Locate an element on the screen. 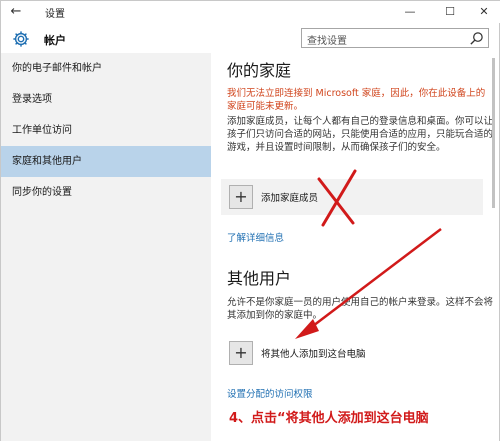 The width and height of the screenshot is (500, 441). add-other-user-button: + 将其他人添加到这台电脑 is located at coordinates (352, 353).